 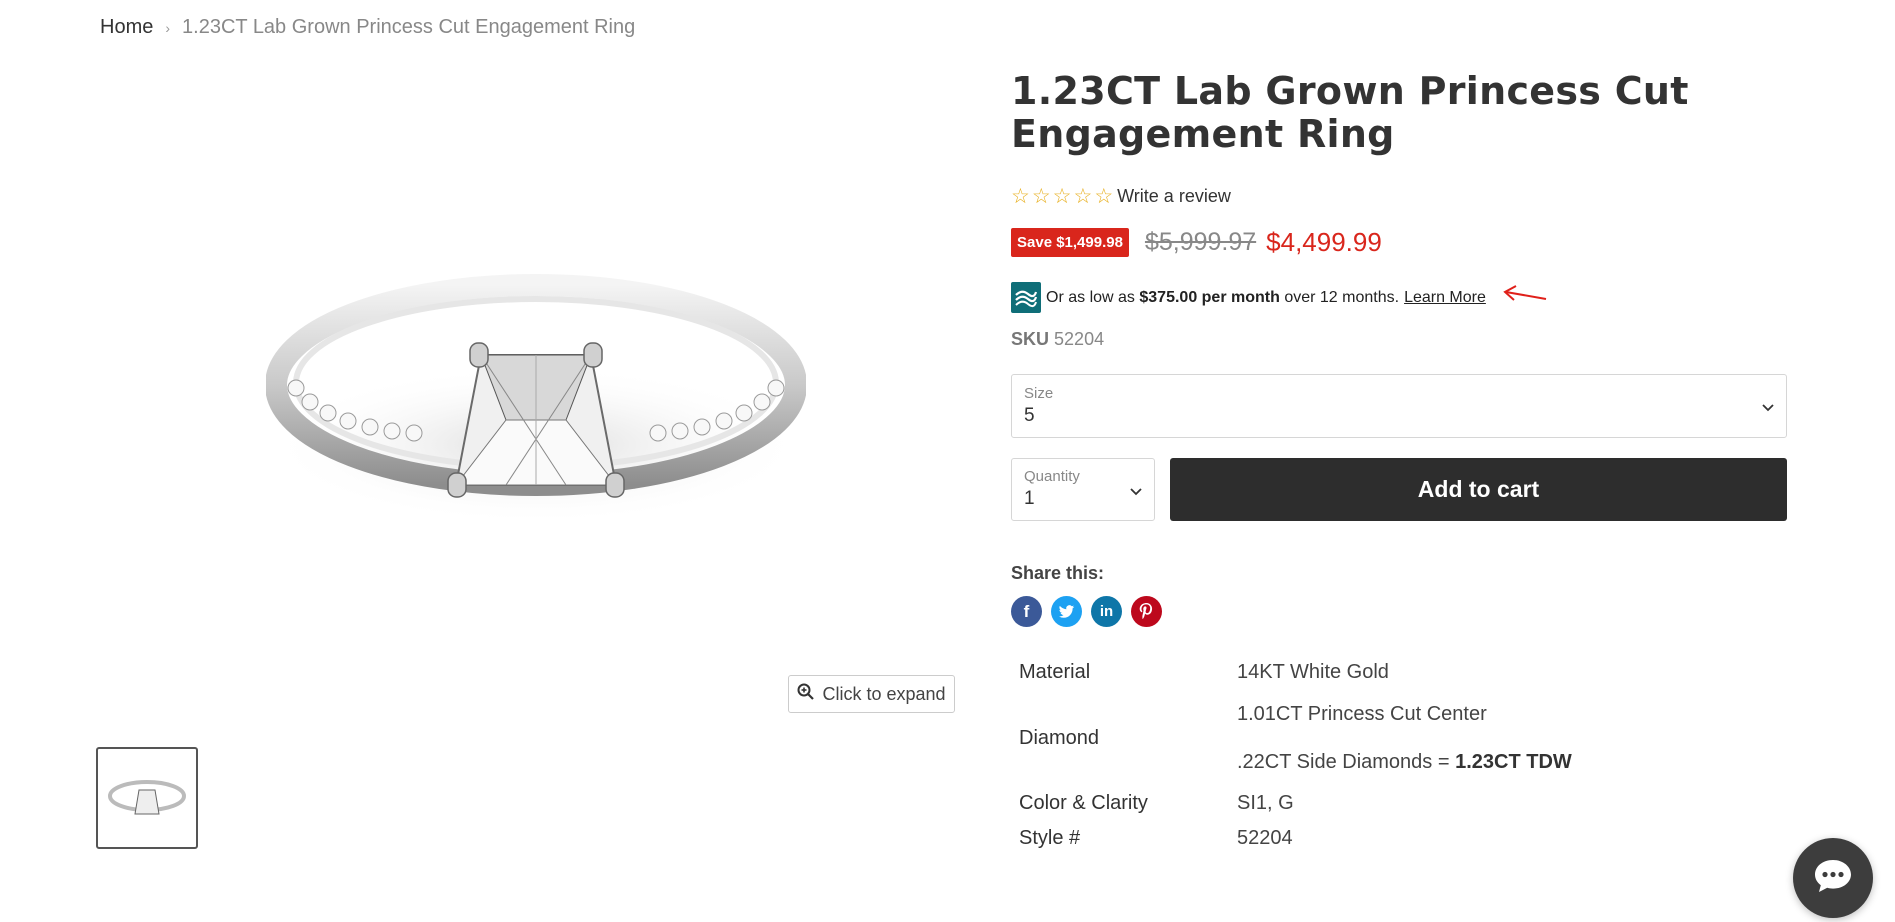 I want to click on pinterest-icon, so click(x=1146, y=611).